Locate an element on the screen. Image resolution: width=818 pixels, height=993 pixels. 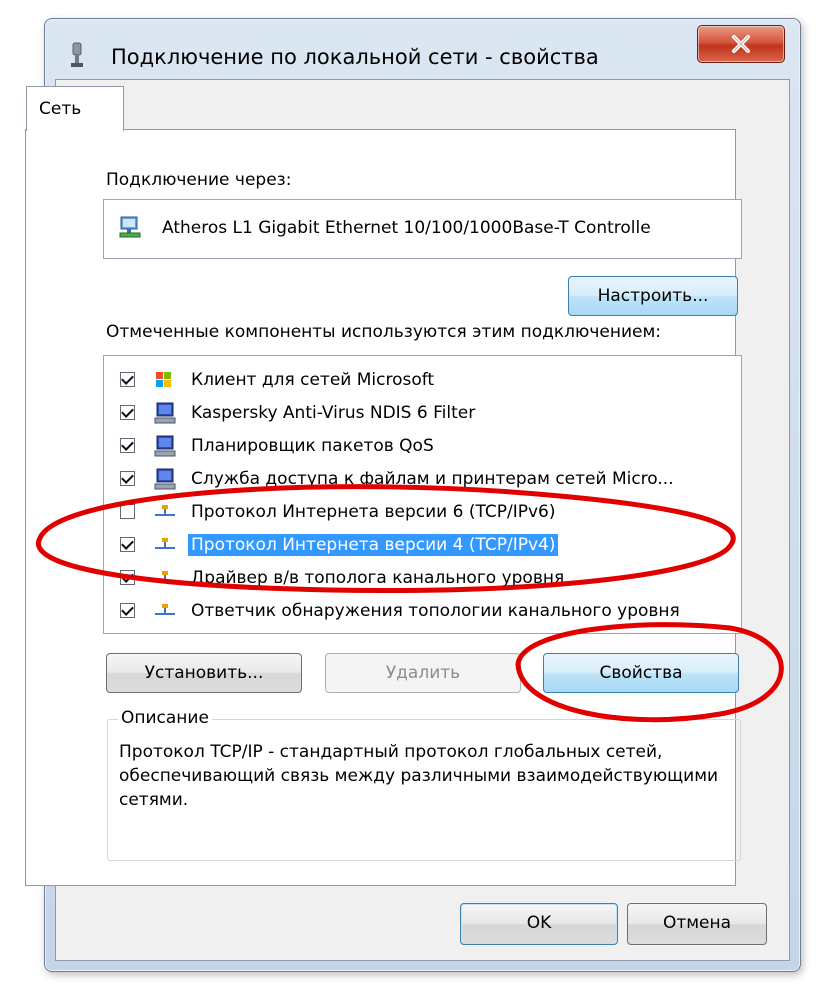
cancel-button: Отмена is located at coordinates (697, 924).